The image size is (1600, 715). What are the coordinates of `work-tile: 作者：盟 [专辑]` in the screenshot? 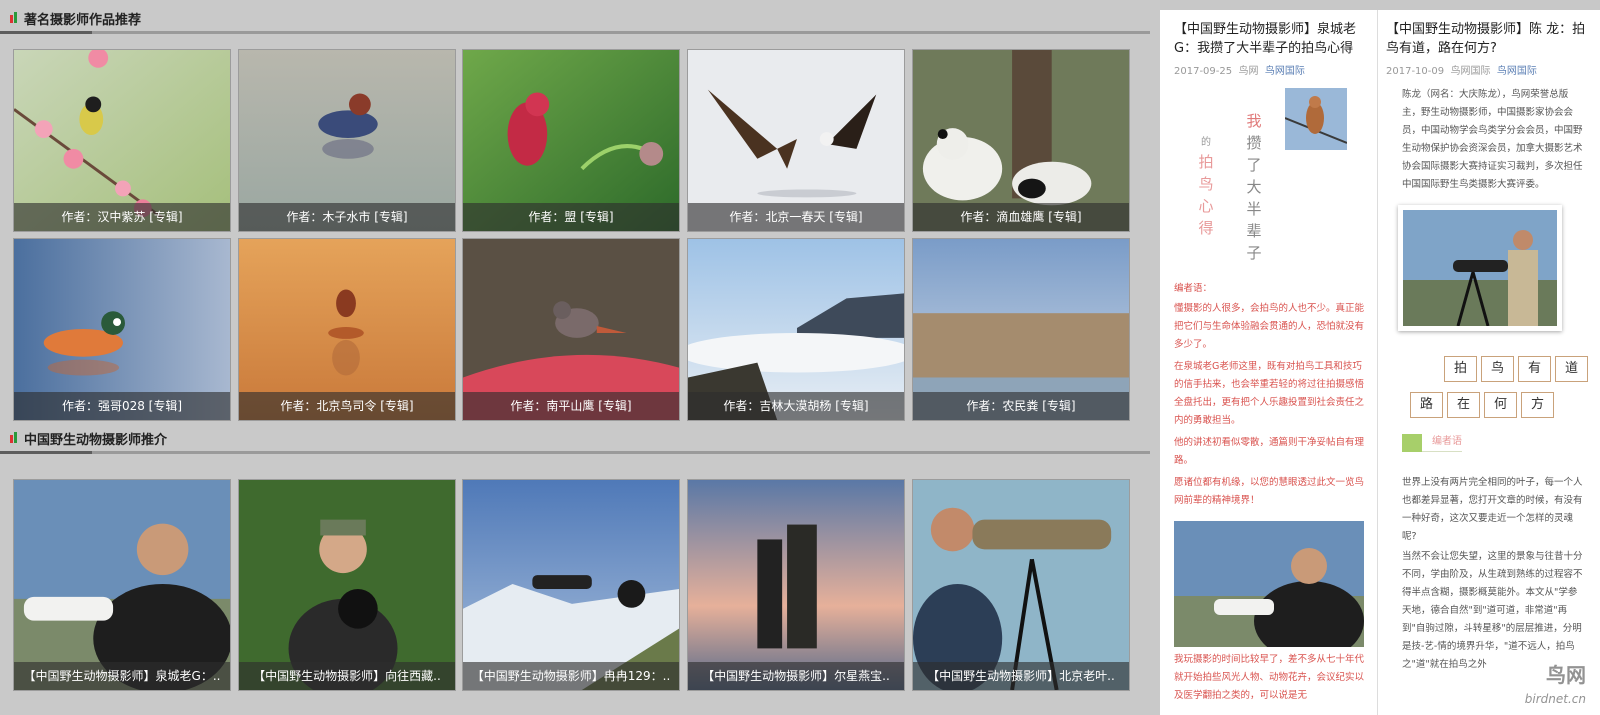 It's located at (571, 140).